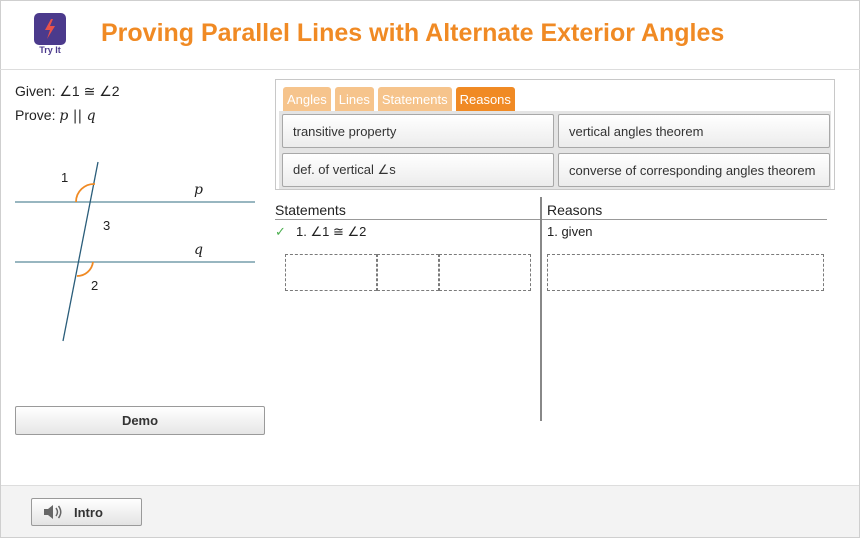 This screenshot has height=538, width=860. I want to click on parallel-lines-diagram: 1 3 2 p q, so click(135, 251).